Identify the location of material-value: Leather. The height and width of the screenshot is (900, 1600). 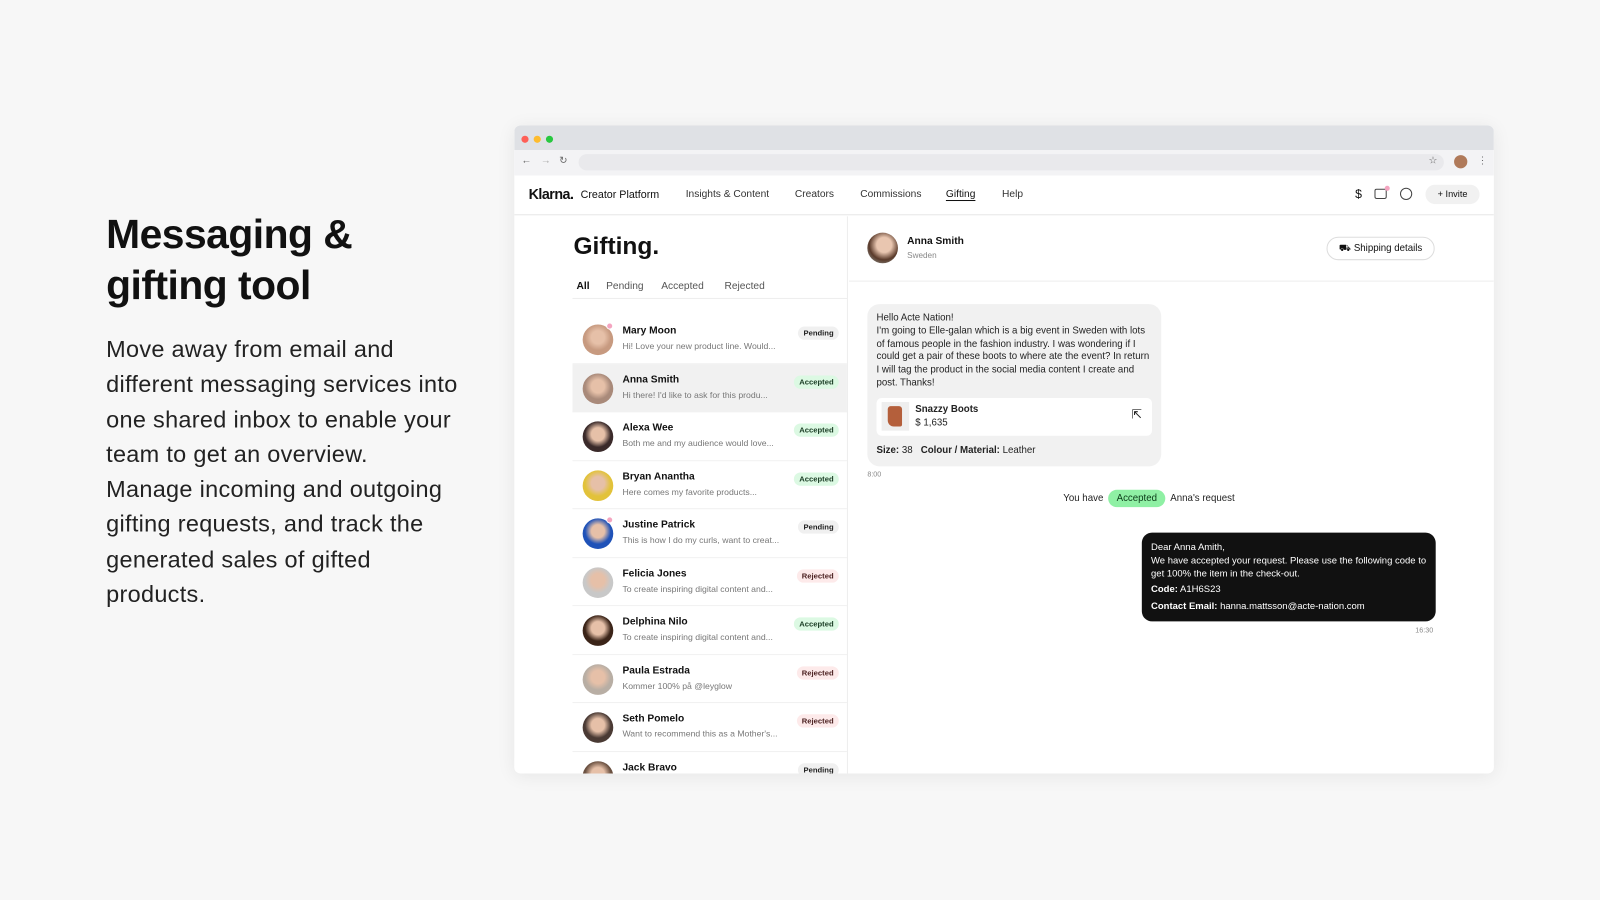
(1019, 450).